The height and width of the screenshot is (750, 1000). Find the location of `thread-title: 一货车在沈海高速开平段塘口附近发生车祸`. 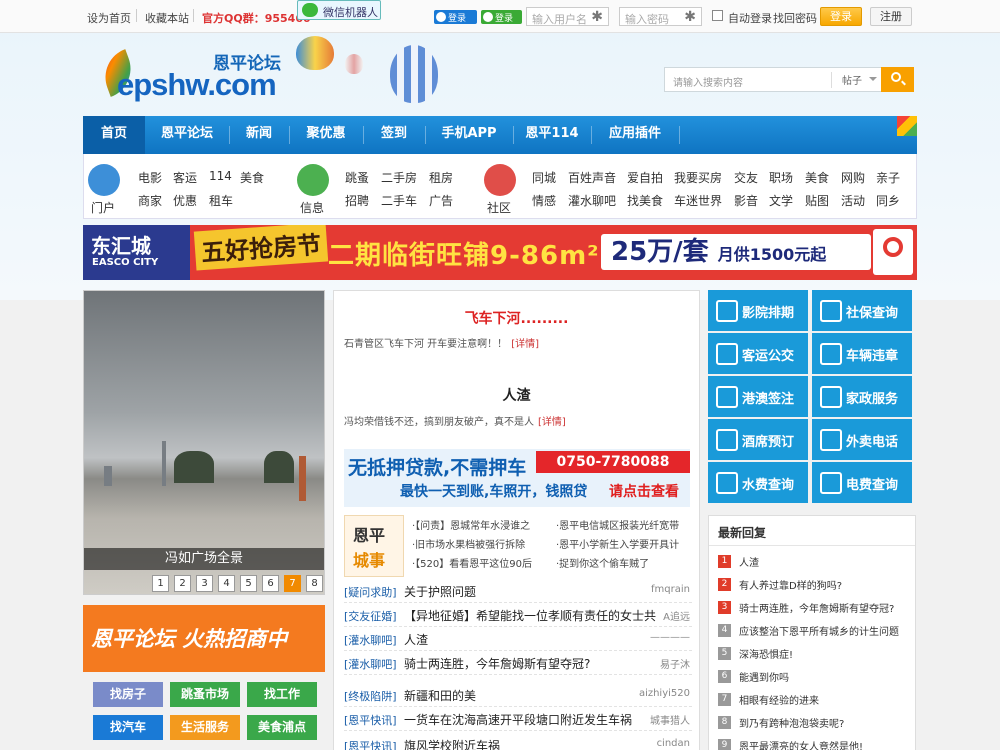

thread-title: 一货车在沈海高速开平段塘口附近发生车祸 is located at coordinates (518, 719).